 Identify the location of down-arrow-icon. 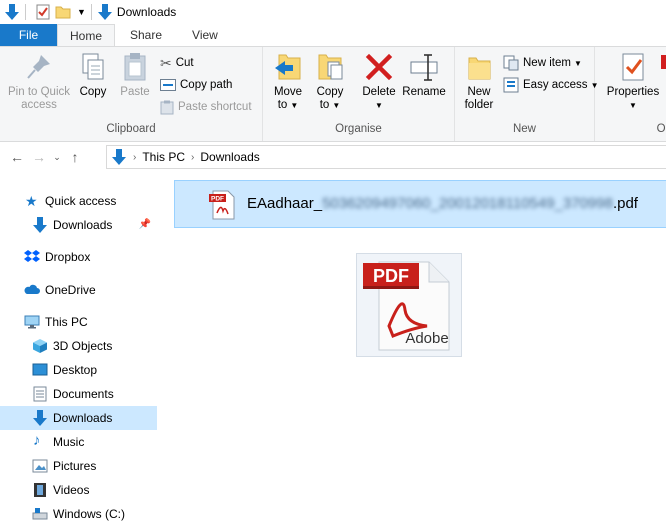
(12, 12).